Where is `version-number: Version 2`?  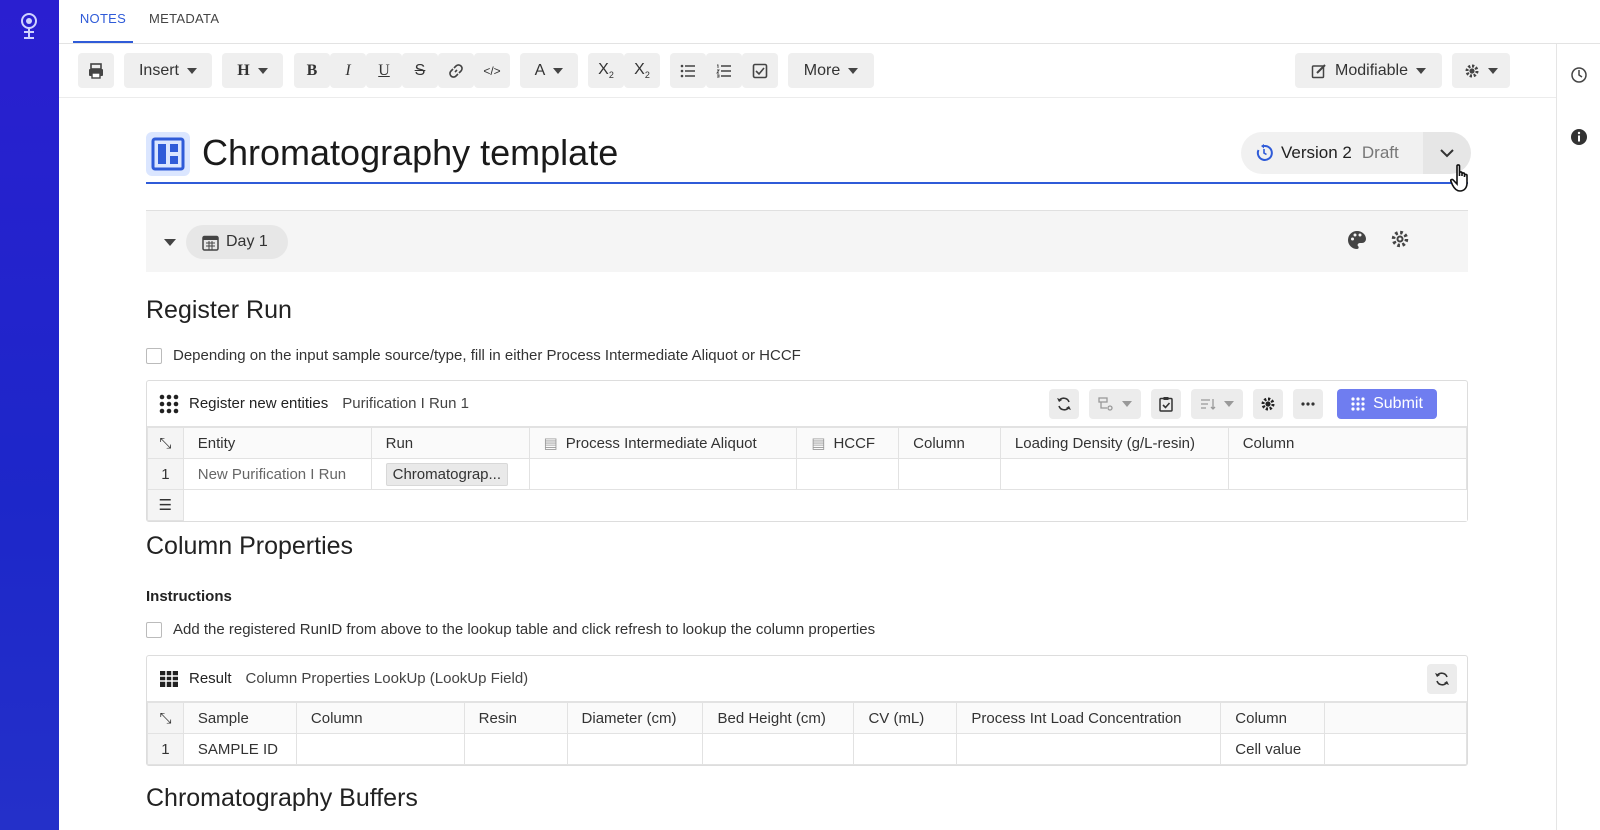 version-number: Version 2 is located at coordinates (1316, 152).